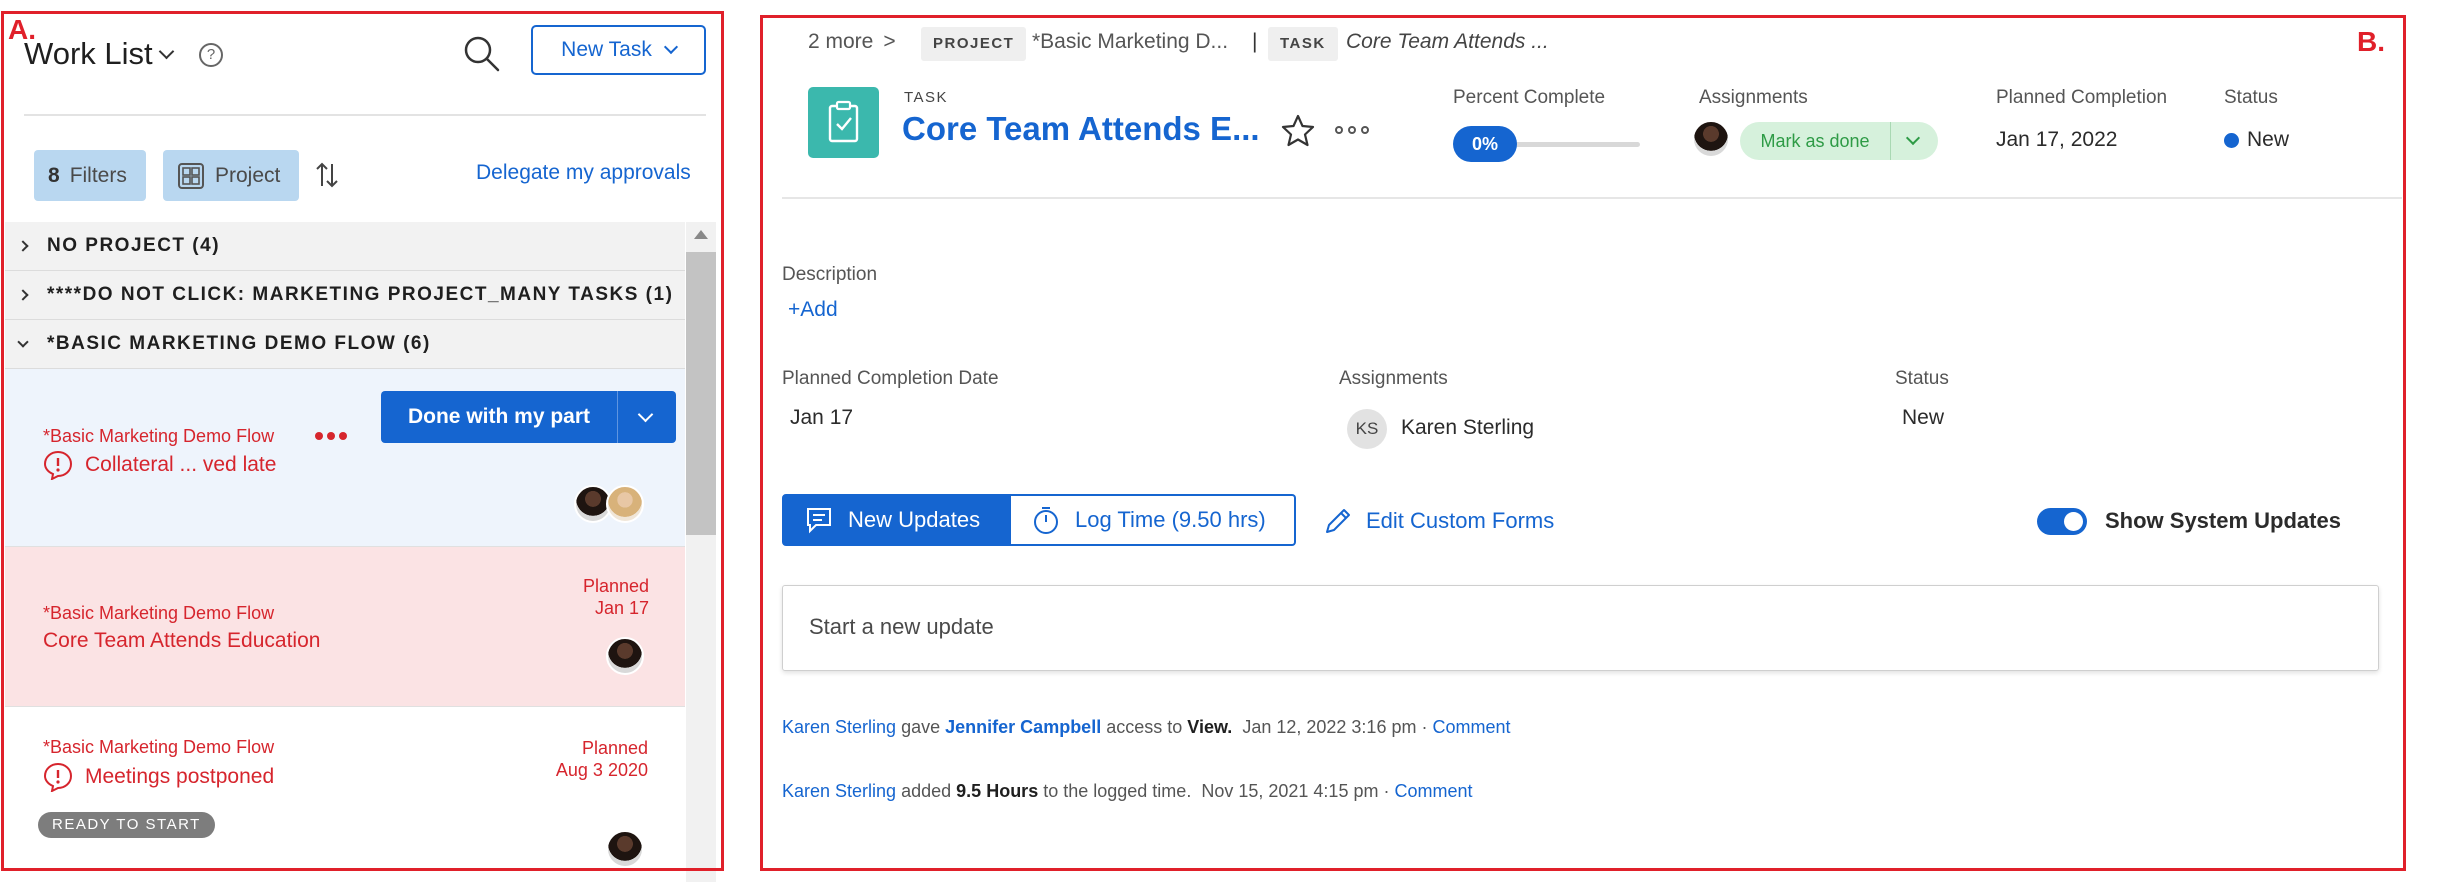 This screenshot has height=882, width=2451. What do you see at coordinates (1117, 791) in the screenshot?
I see `feed-mid: to the logged time.` at bounding box center [1117, 791].